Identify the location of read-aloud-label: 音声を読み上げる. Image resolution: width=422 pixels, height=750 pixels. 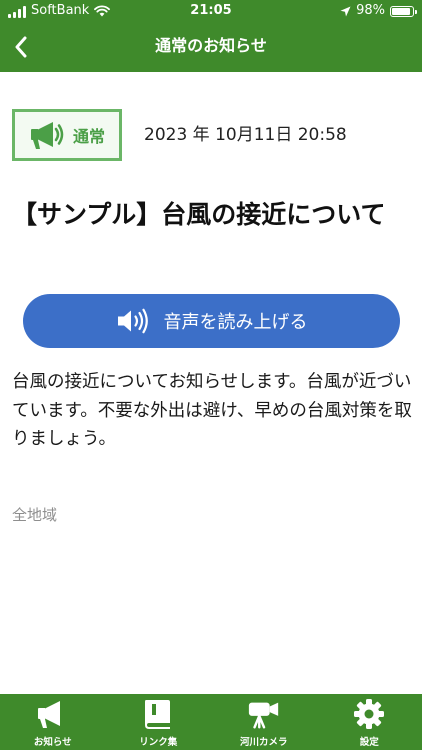
(235, 322).